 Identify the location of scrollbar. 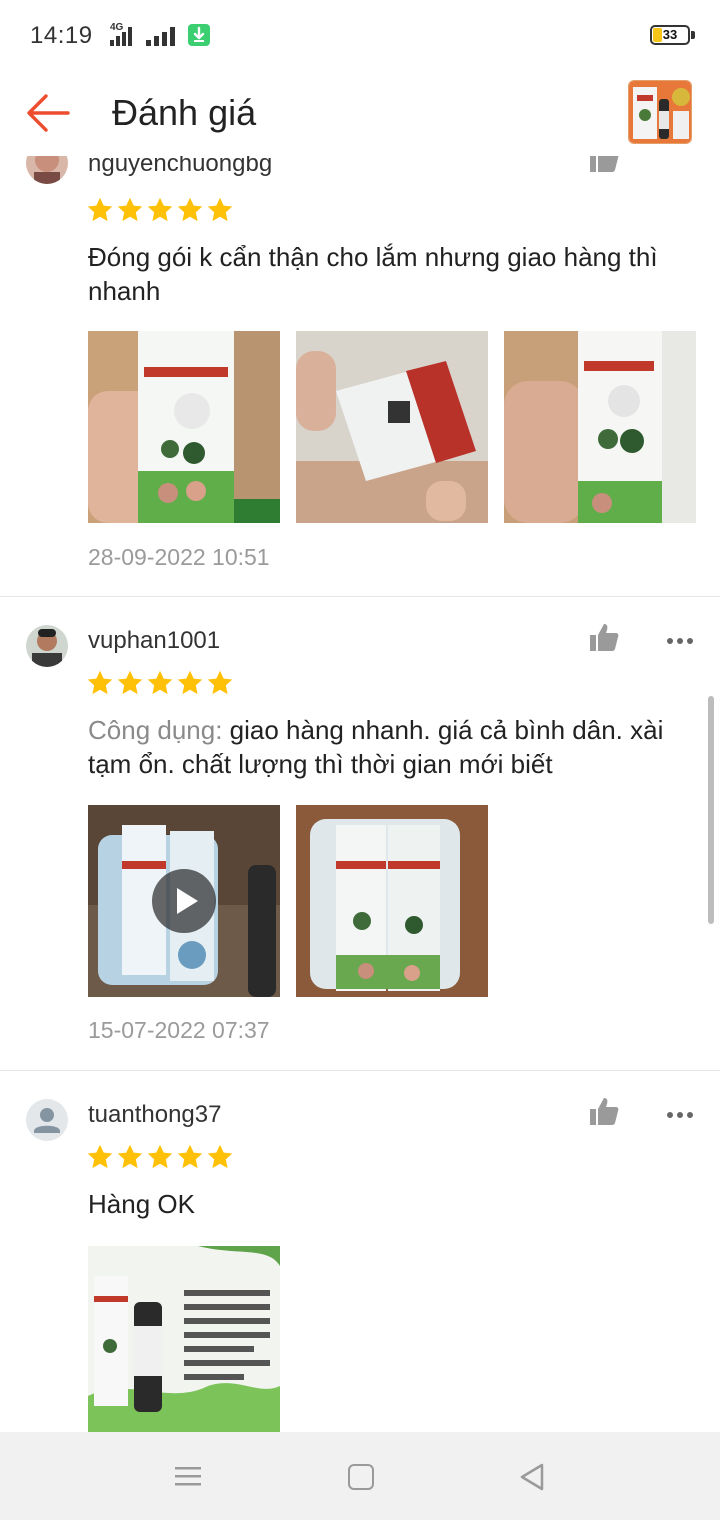
(711, 810).